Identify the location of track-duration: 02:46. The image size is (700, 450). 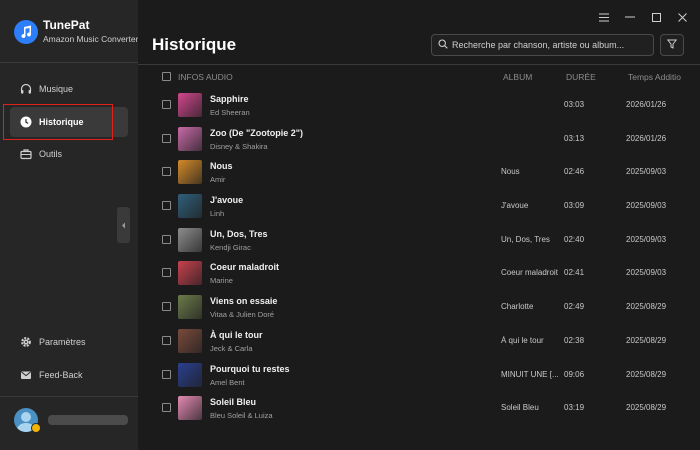
(574, 172).